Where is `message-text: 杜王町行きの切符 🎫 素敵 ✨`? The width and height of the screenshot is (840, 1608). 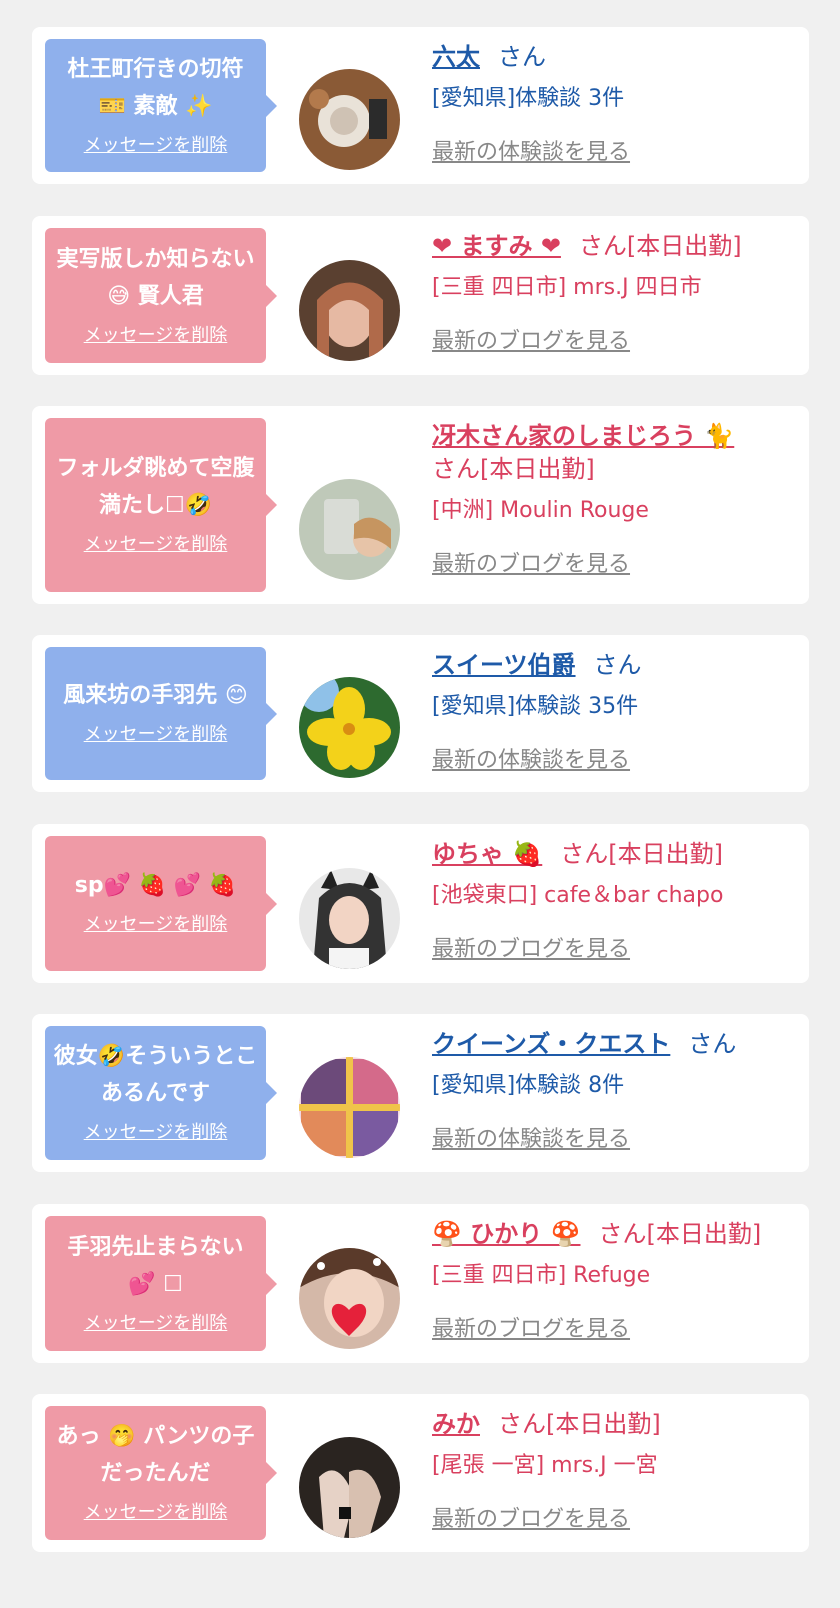 message-text: 杜王町行きの切符 🎫 素敵 ✨ is located at coordinates (155, 87).